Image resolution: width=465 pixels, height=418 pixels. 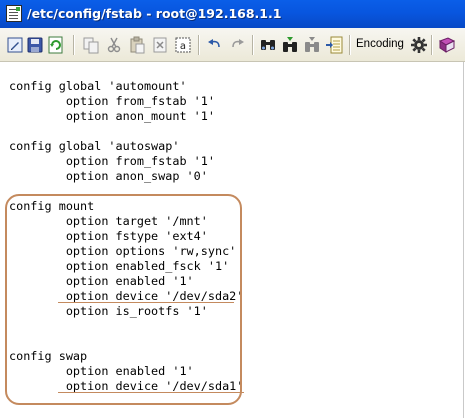 I want to click on code-line: option anon_mount '1', so click(x=112, y=116).